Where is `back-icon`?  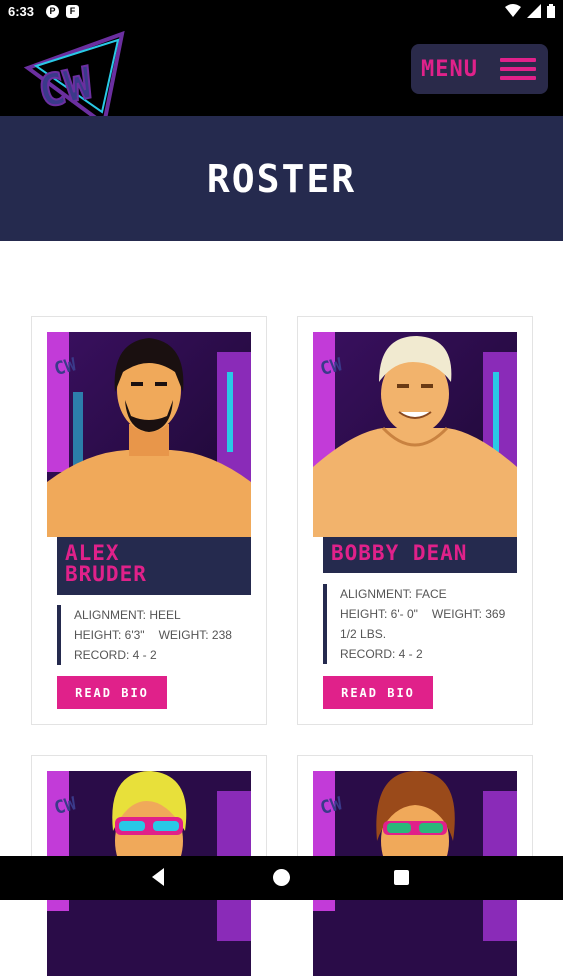 back-icon is located at coordinates (158, 877).